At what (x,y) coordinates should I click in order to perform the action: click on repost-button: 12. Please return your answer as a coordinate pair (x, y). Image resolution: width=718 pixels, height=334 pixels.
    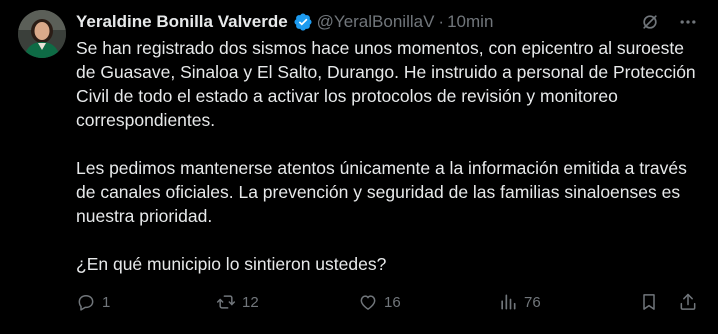
    Looking at the image, I should click on (237, 302).